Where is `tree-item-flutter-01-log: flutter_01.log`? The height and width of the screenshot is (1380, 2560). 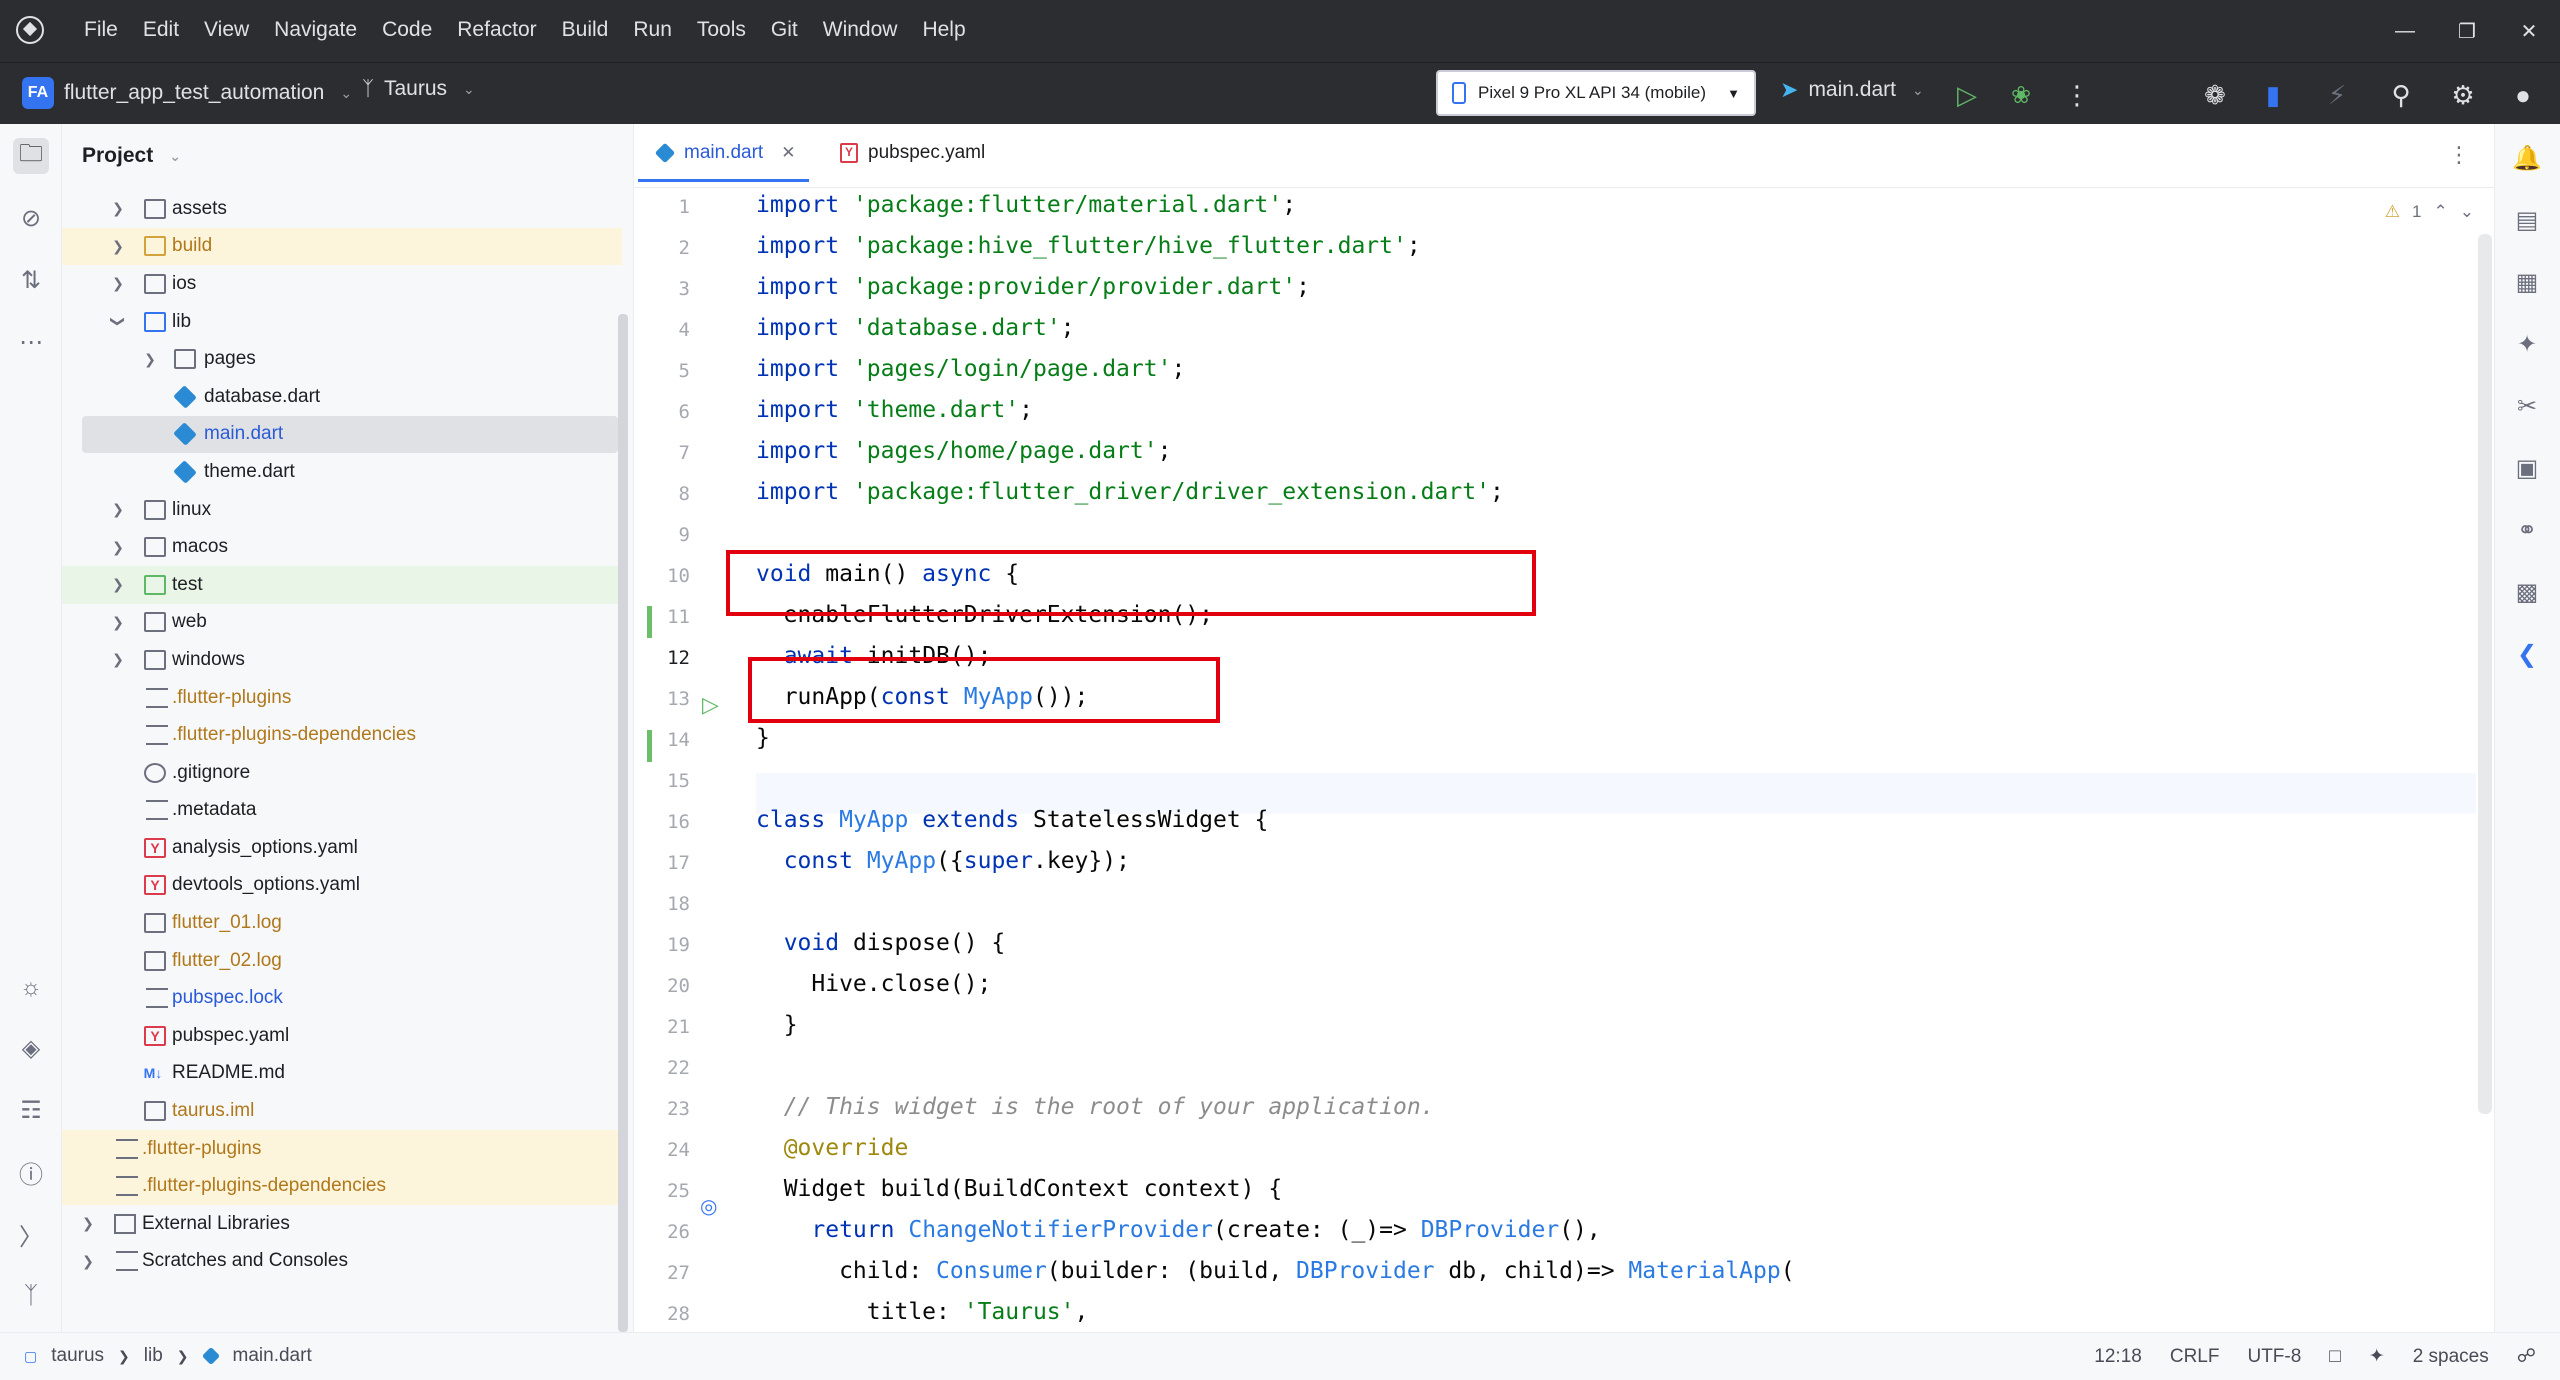
tree-item-flutter-01-log: flutter_01.log is located at coordinates (342, 923).